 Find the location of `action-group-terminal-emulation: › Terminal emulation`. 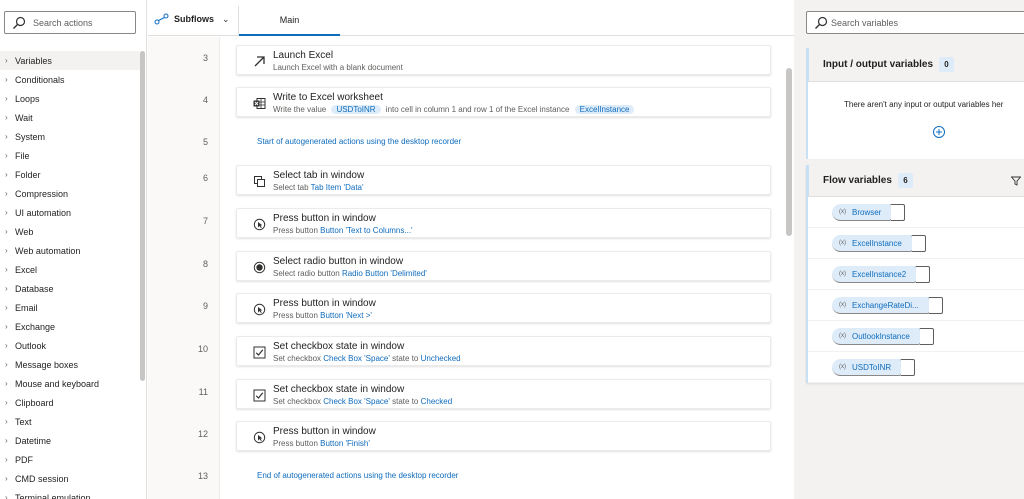

action-group-terminal-emulation: › Terminal emulation is located at coordinates (70, 493).